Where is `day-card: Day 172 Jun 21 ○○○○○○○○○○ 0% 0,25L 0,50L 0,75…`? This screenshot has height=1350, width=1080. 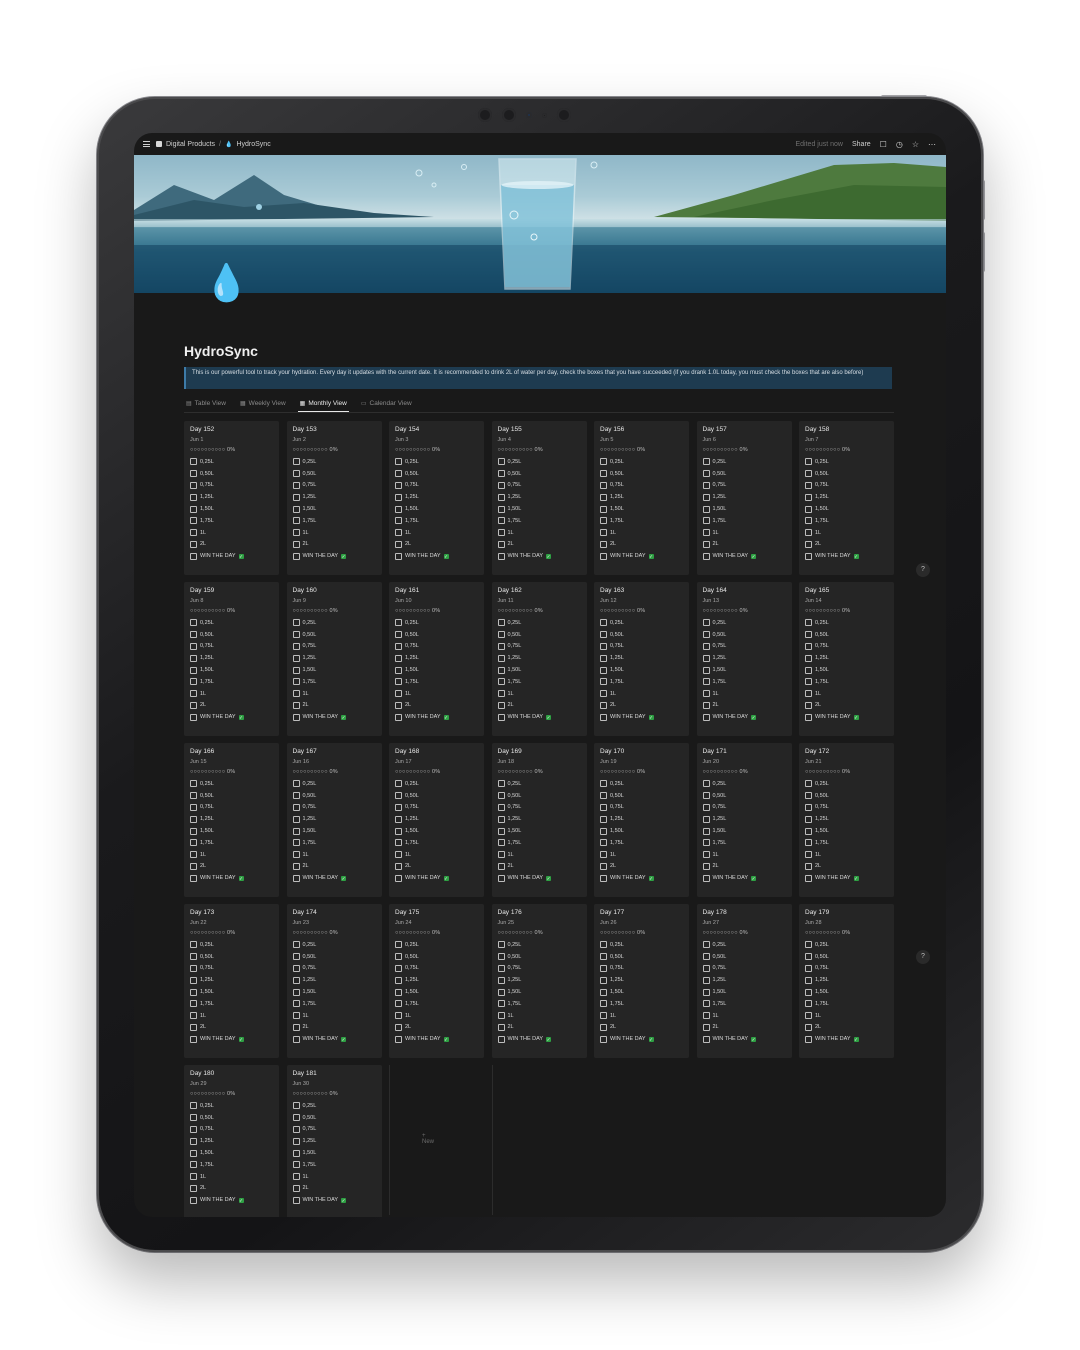
day-card: Day 172 Jun 21 ○○○○○○○○○○ 0% 0,25L 0,50L 0,75… is located at coordinates (846, 820).